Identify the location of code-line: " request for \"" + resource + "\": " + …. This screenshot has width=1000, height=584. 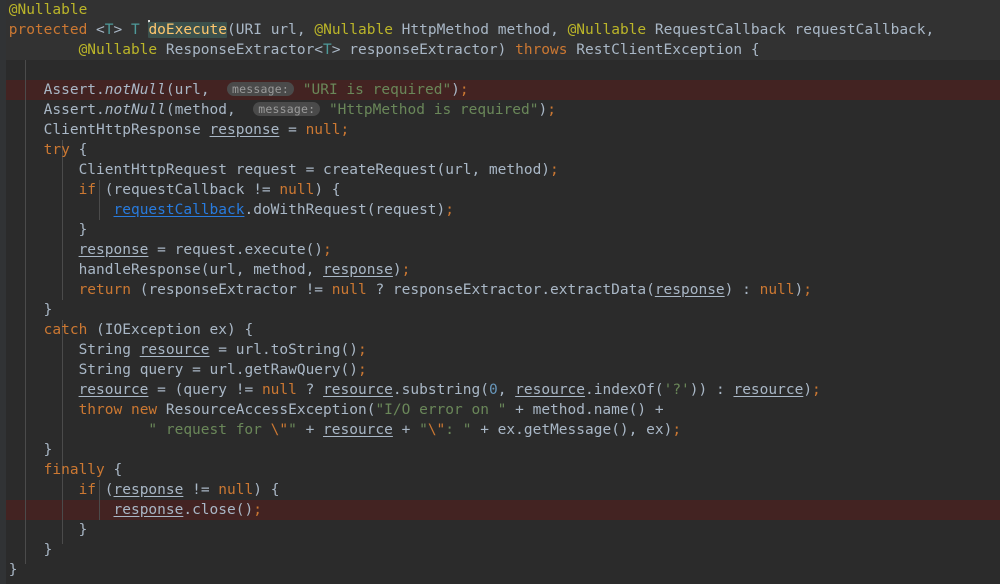
(500, 430).